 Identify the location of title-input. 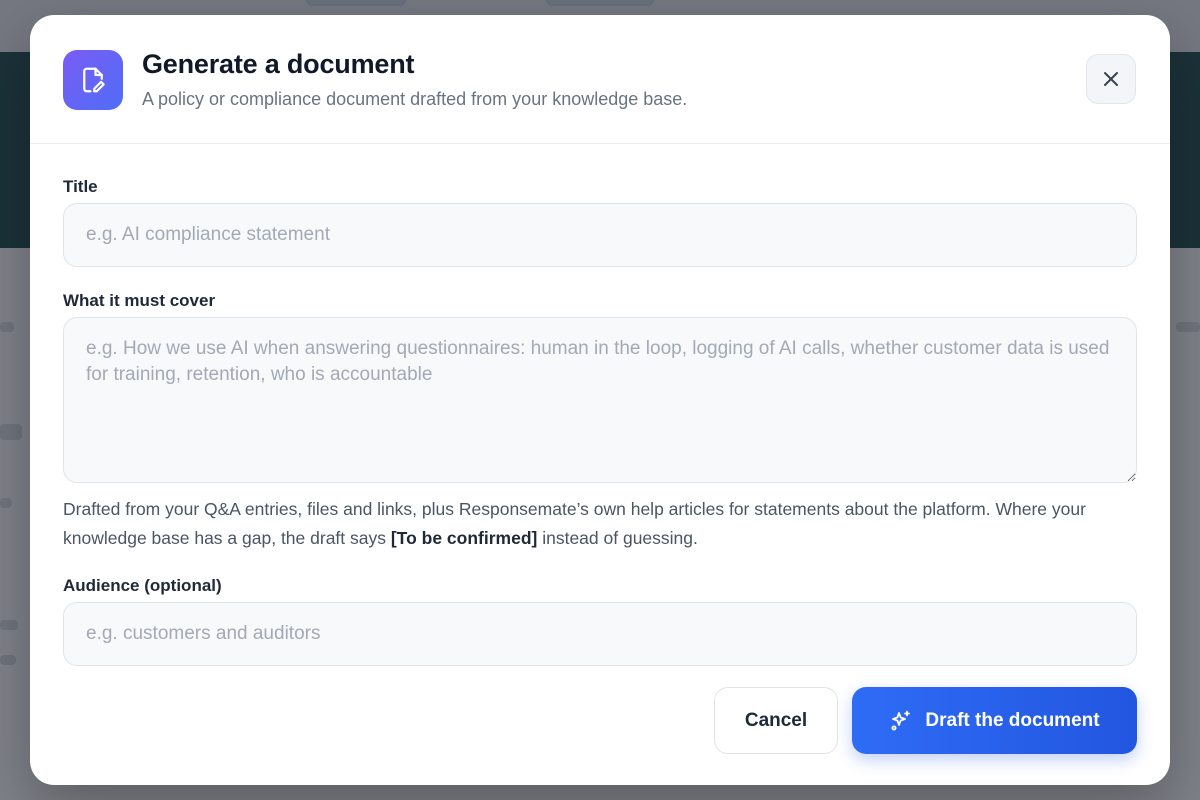
(600, 235).